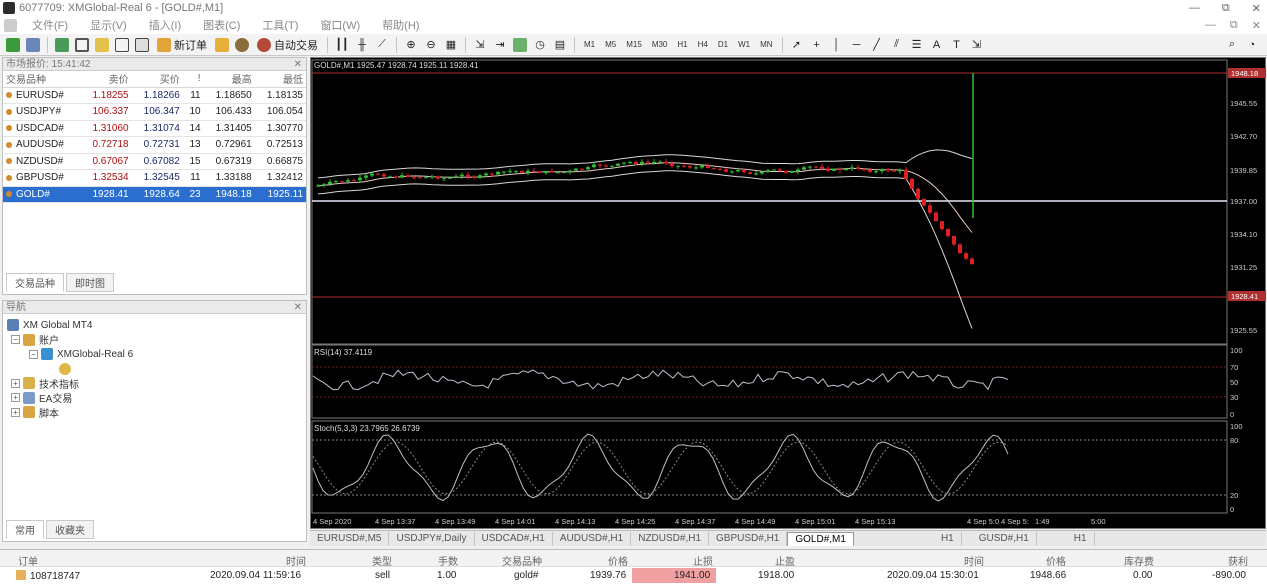 This screenshot has height=585, width=1267. What do you see at coordinates (703, 560) in the screenshot?
I see `col-sl: 止损` at bounding box center [703, 560].